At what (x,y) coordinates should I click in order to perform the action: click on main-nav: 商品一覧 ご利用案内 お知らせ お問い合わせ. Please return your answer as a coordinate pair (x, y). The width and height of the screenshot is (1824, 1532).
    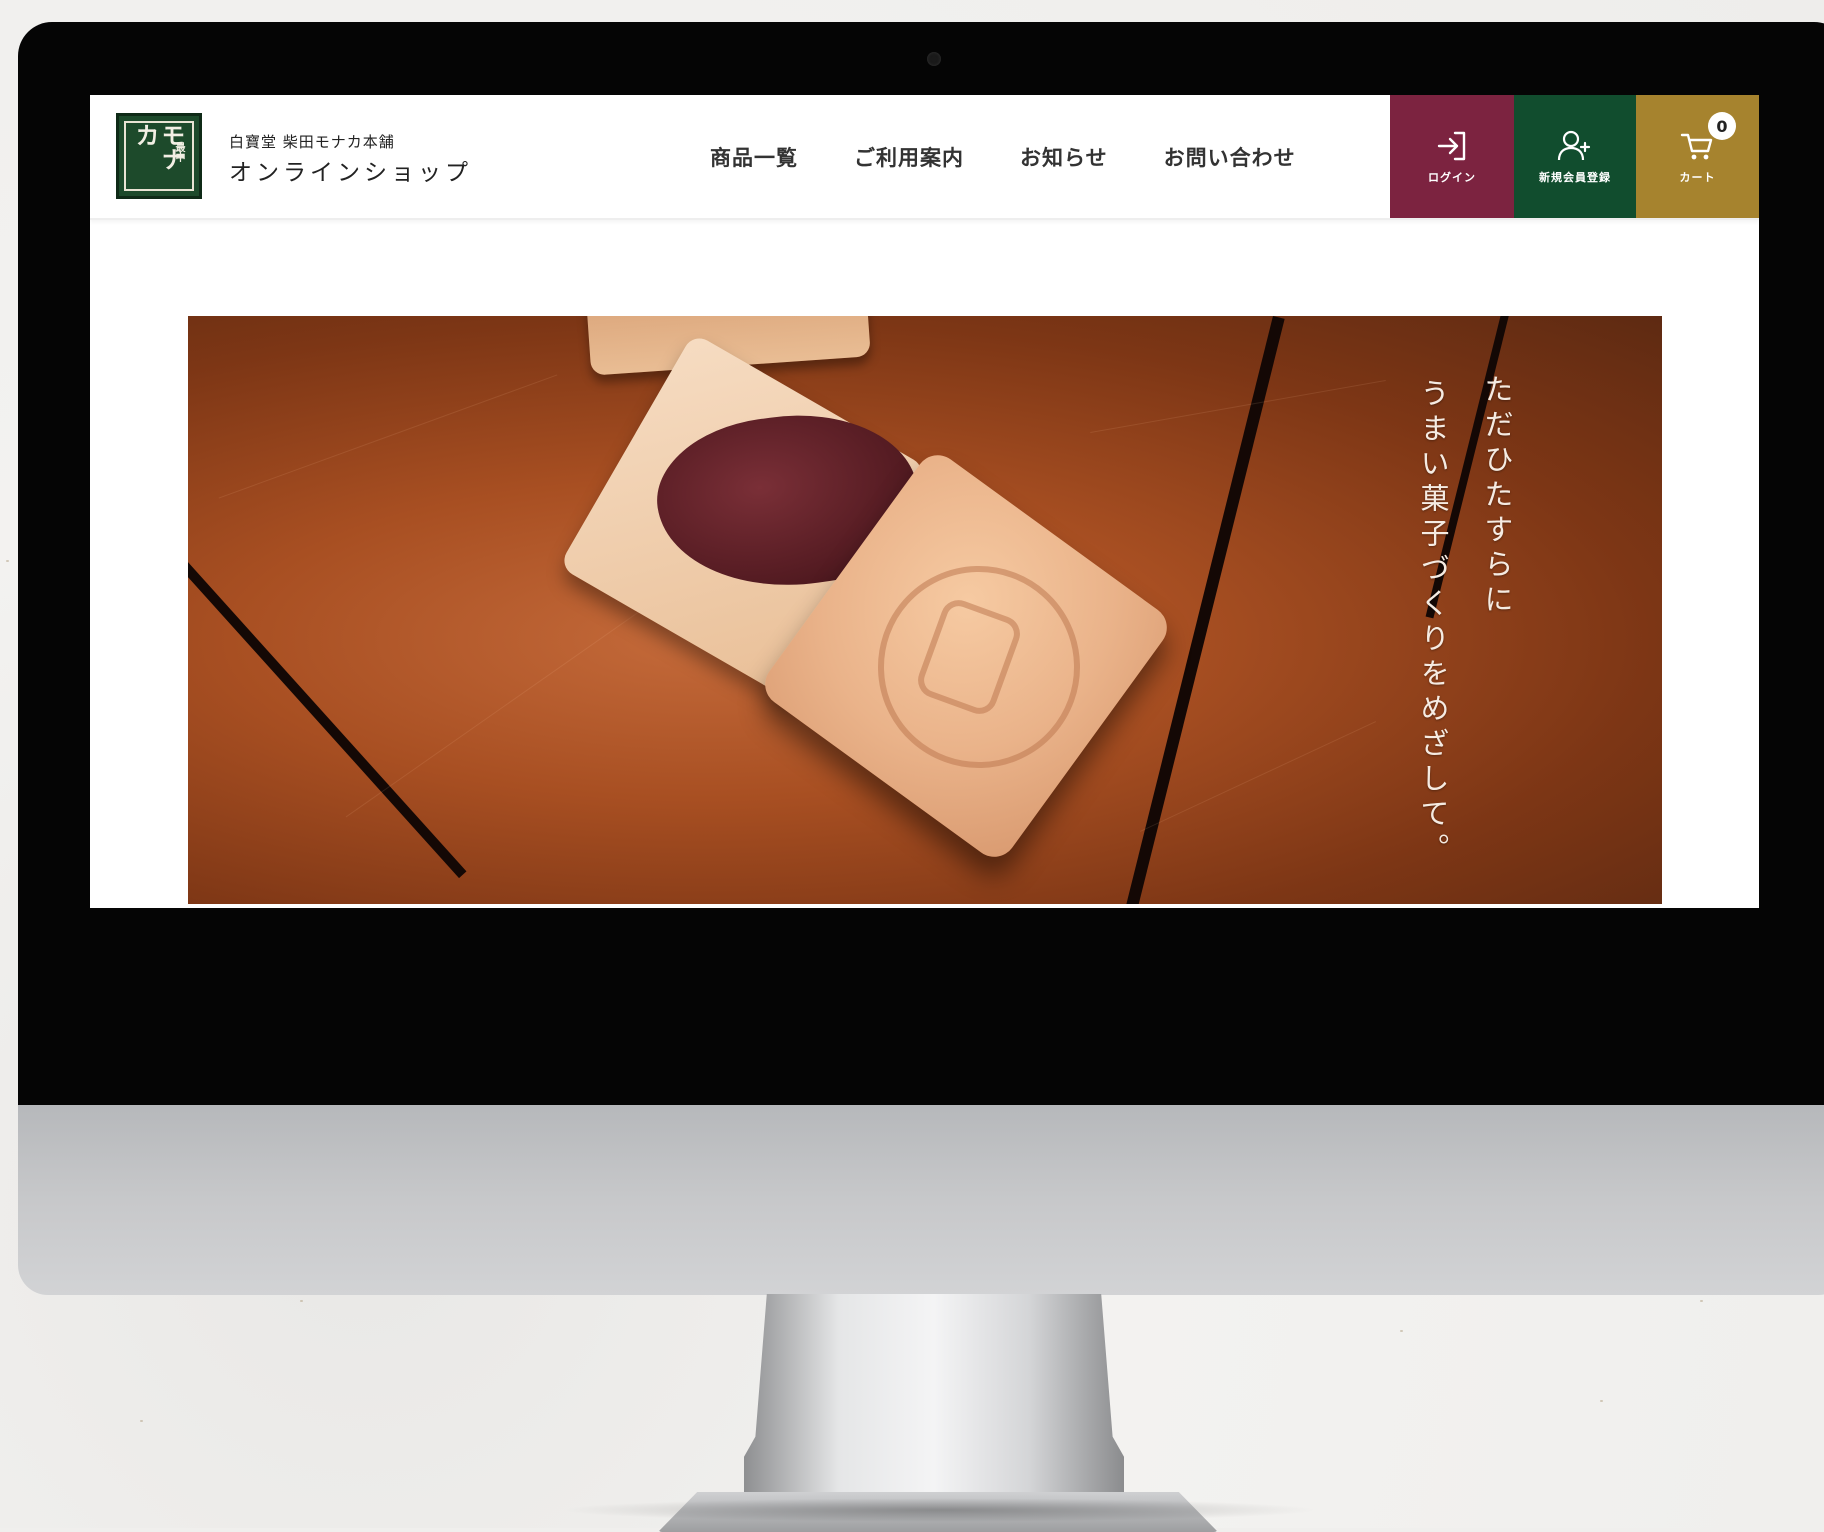
    Looking at the image, I should click on (1031, 156).